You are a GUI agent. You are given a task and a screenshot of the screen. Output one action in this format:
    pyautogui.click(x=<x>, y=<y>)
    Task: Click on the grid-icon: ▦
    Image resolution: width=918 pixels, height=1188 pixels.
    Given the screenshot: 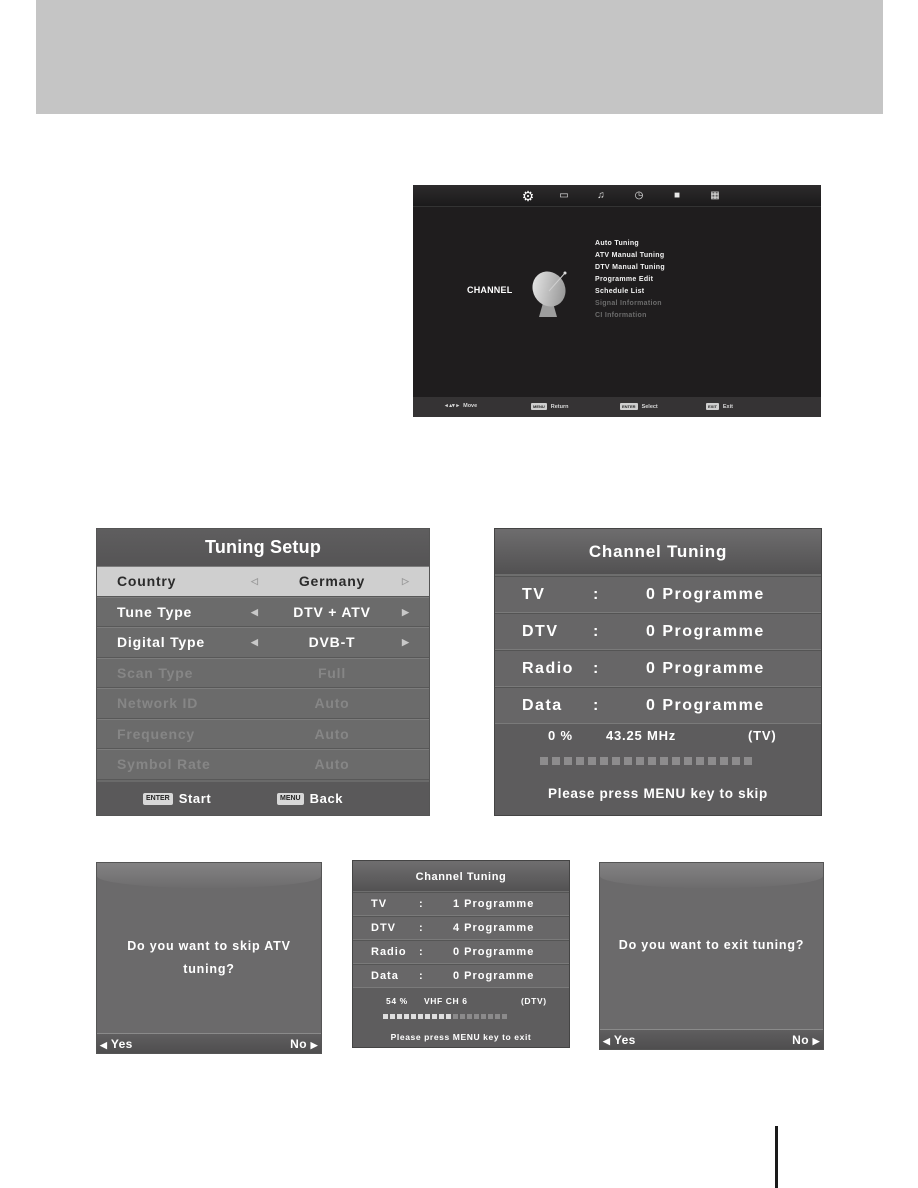 What is the action you would take?
    pyautogui.click(x=715, y=196)
    